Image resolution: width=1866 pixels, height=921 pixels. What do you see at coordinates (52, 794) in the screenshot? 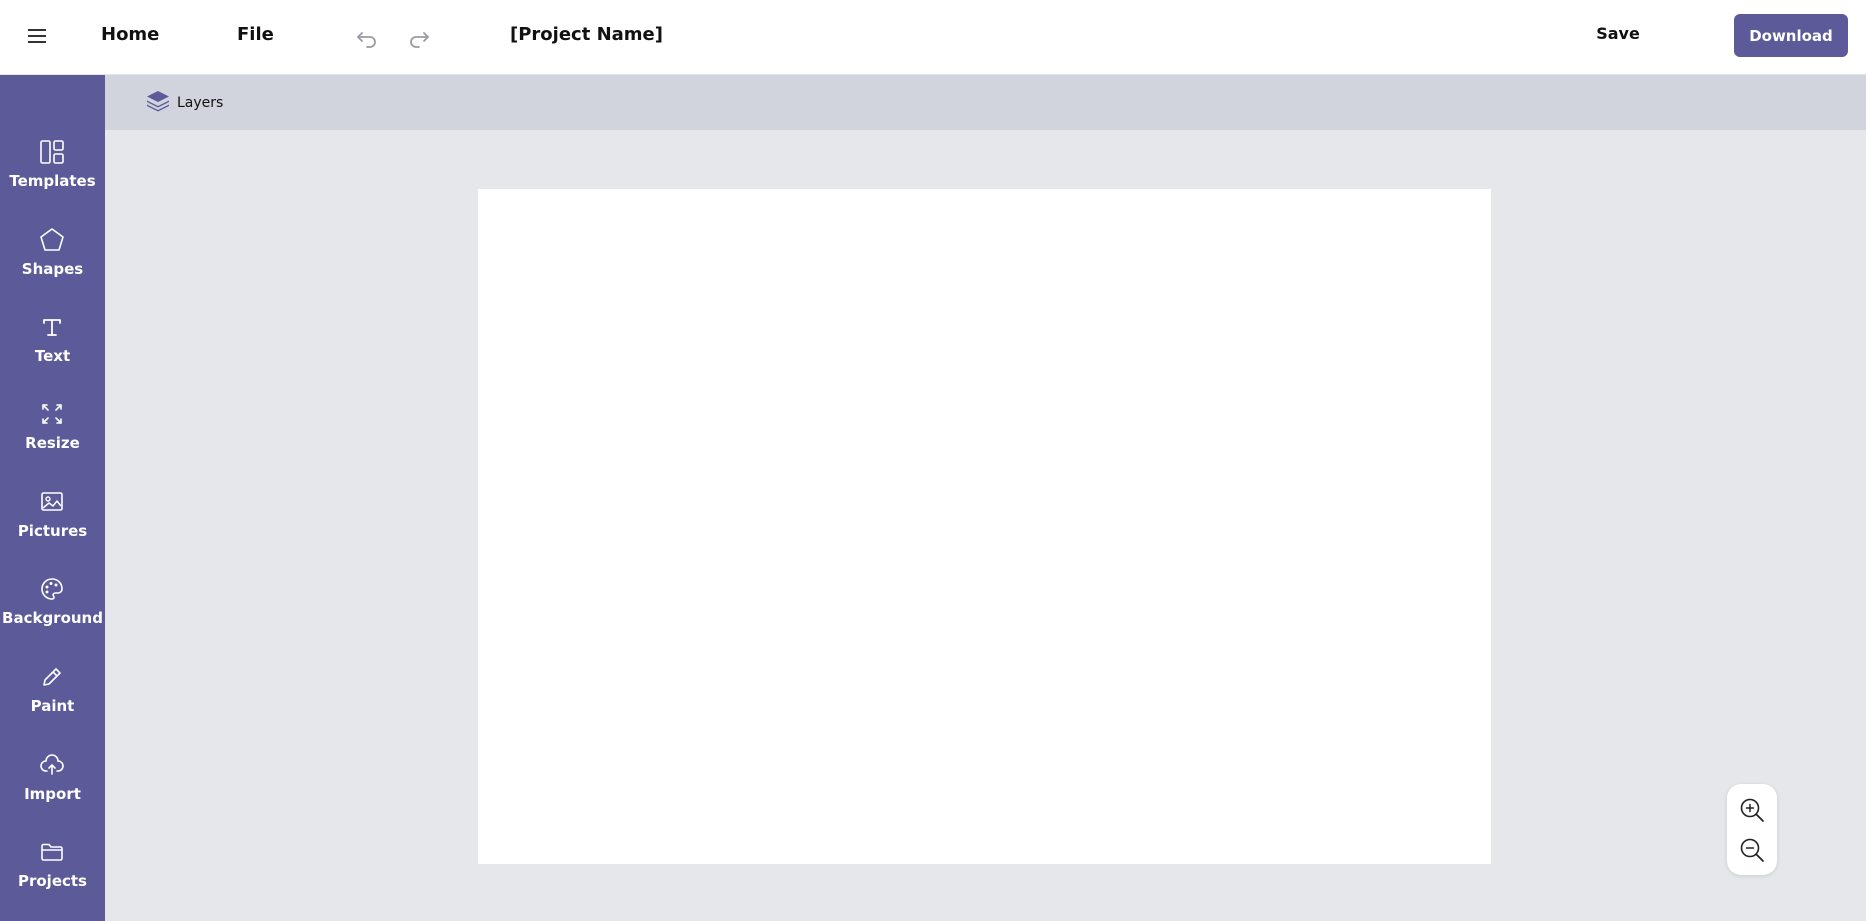
I see `sidebar-item-label: Import` at bounding box center [52, 794].